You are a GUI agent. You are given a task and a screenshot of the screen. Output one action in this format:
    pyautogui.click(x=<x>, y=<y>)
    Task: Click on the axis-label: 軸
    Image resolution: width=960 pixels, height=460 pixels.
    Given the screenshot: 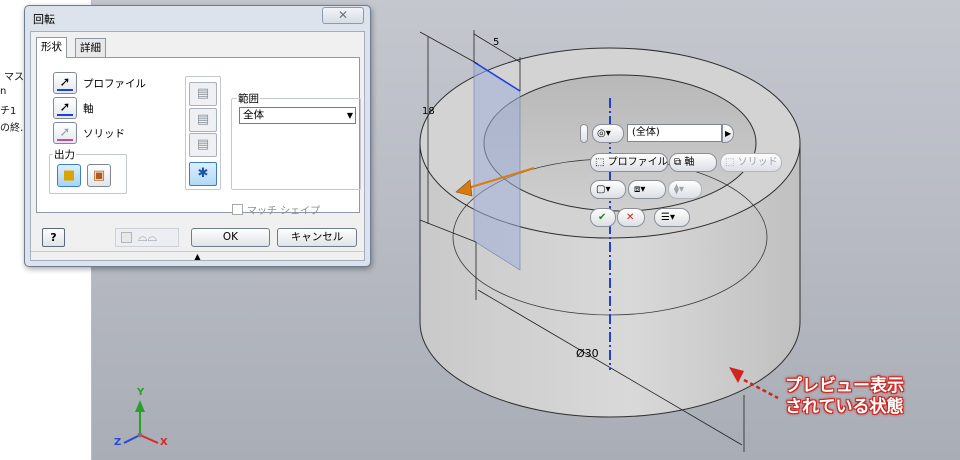 What is the action you would take?
    pyautogui.click(x=88, y=109)
    